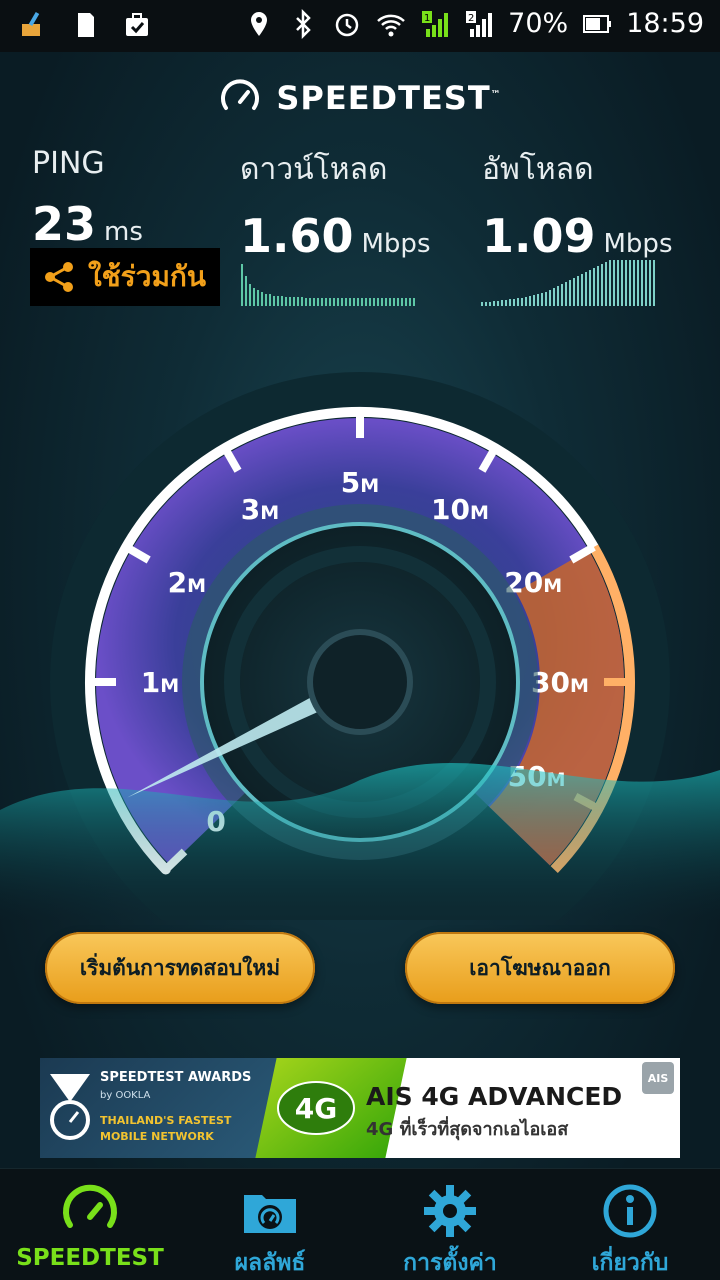  I want to click on share-label: ใช้ร่วมกัน, so click(147, 276).